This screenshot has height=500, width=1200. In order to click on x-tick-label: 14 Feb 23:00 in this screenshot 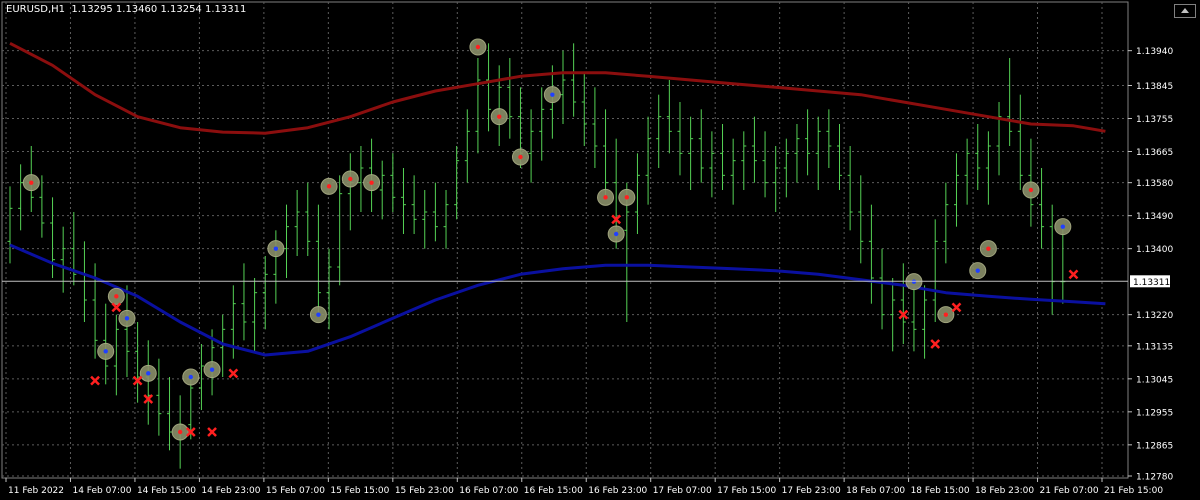, I will do `click(230, 491)`.